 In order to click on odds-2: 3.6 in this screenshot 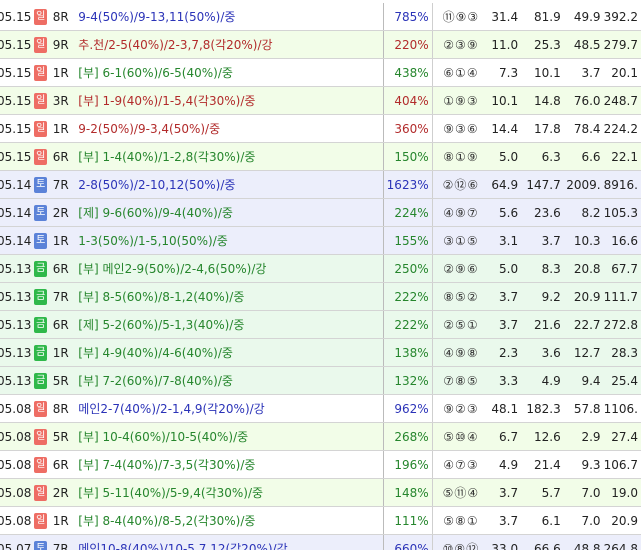, I will do `click(542, 352)`.